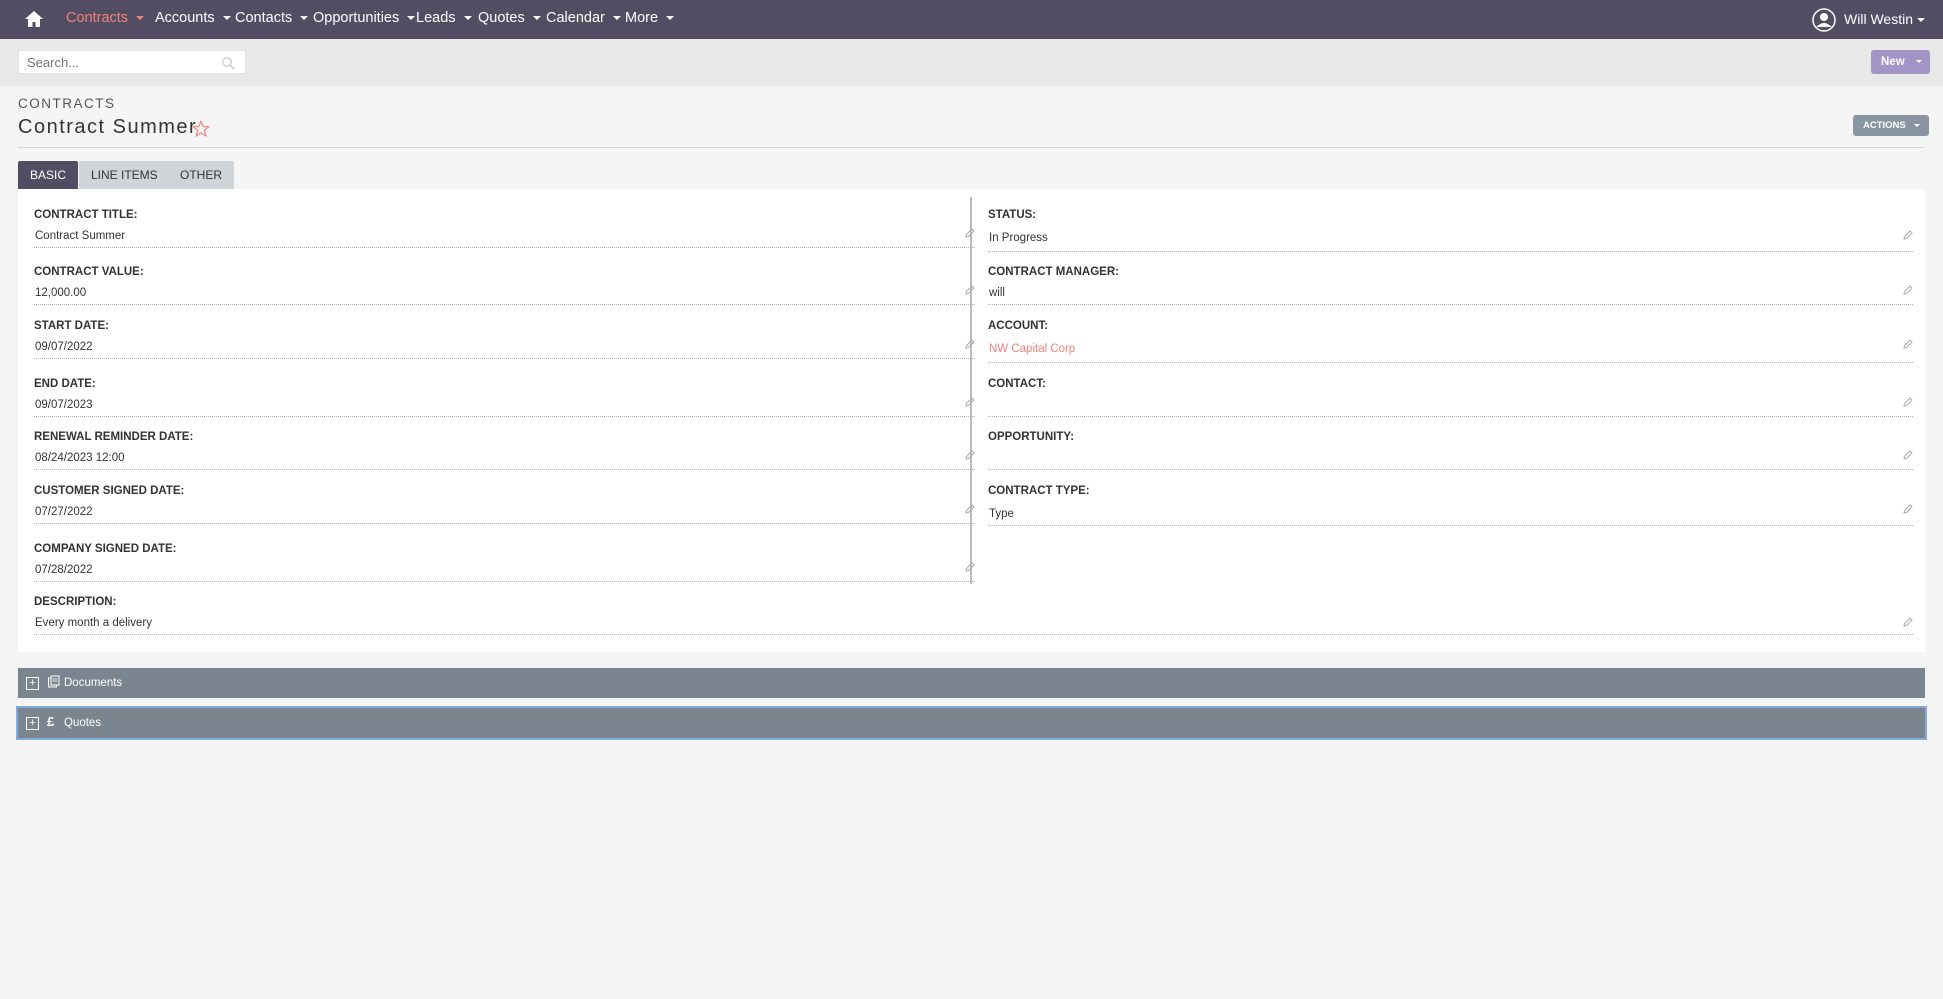 This screenshot has height=999, width=1943. I want to click on user-menu: Will Westin, so click(1868, 19).